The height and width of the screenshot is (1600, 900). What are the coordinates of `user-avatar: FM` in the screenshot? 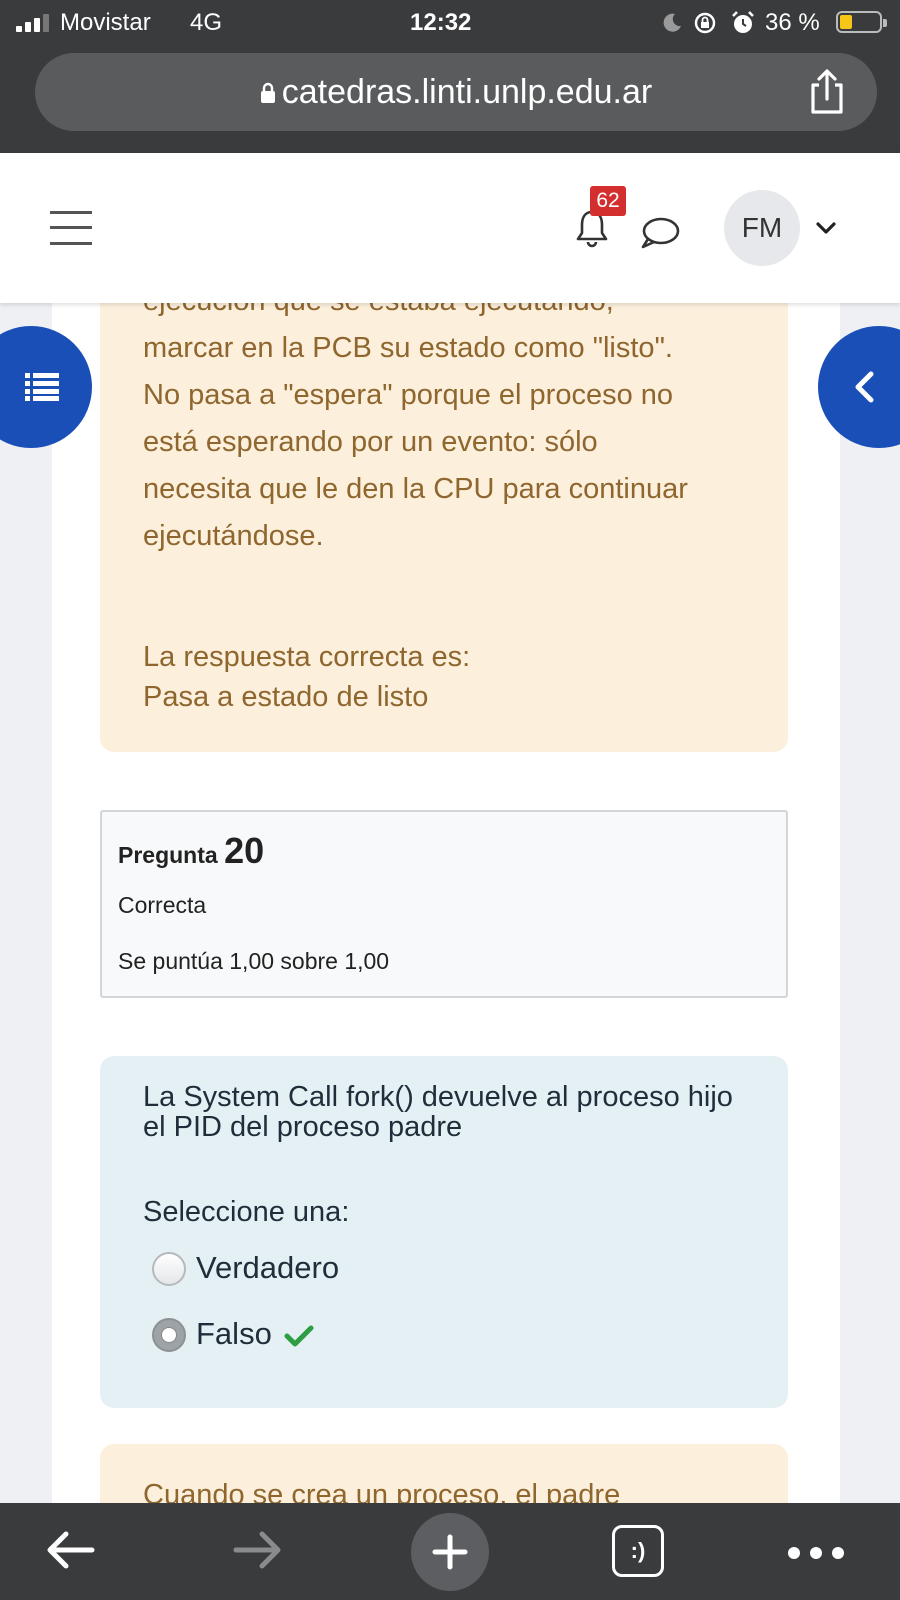 It's located at (762, 228).